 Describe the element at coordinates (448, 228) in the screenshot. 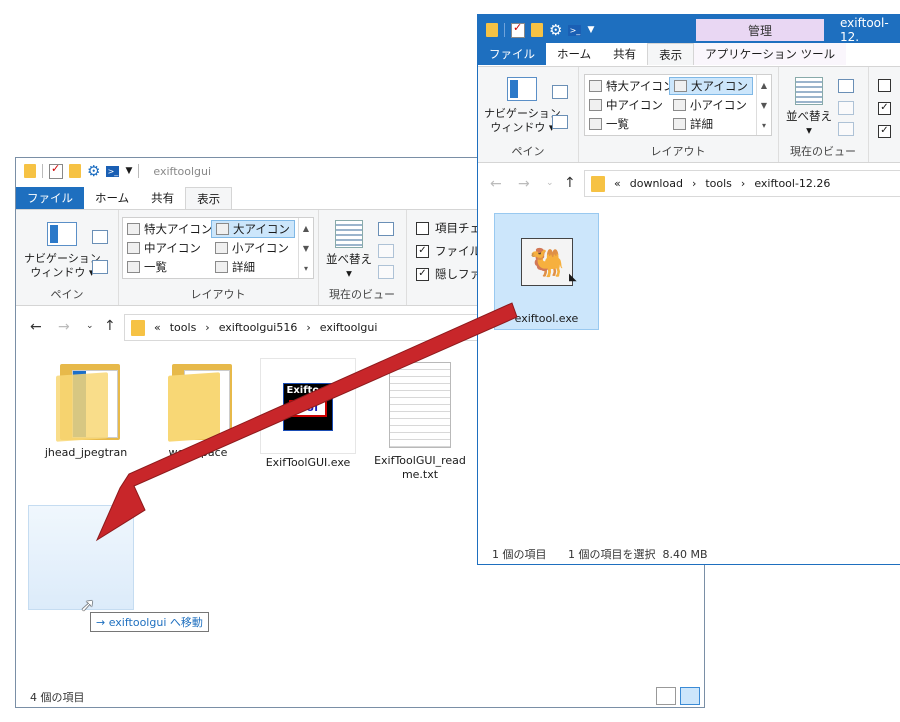

I see `item-checkboxes-option: 項目チェ` at that location.